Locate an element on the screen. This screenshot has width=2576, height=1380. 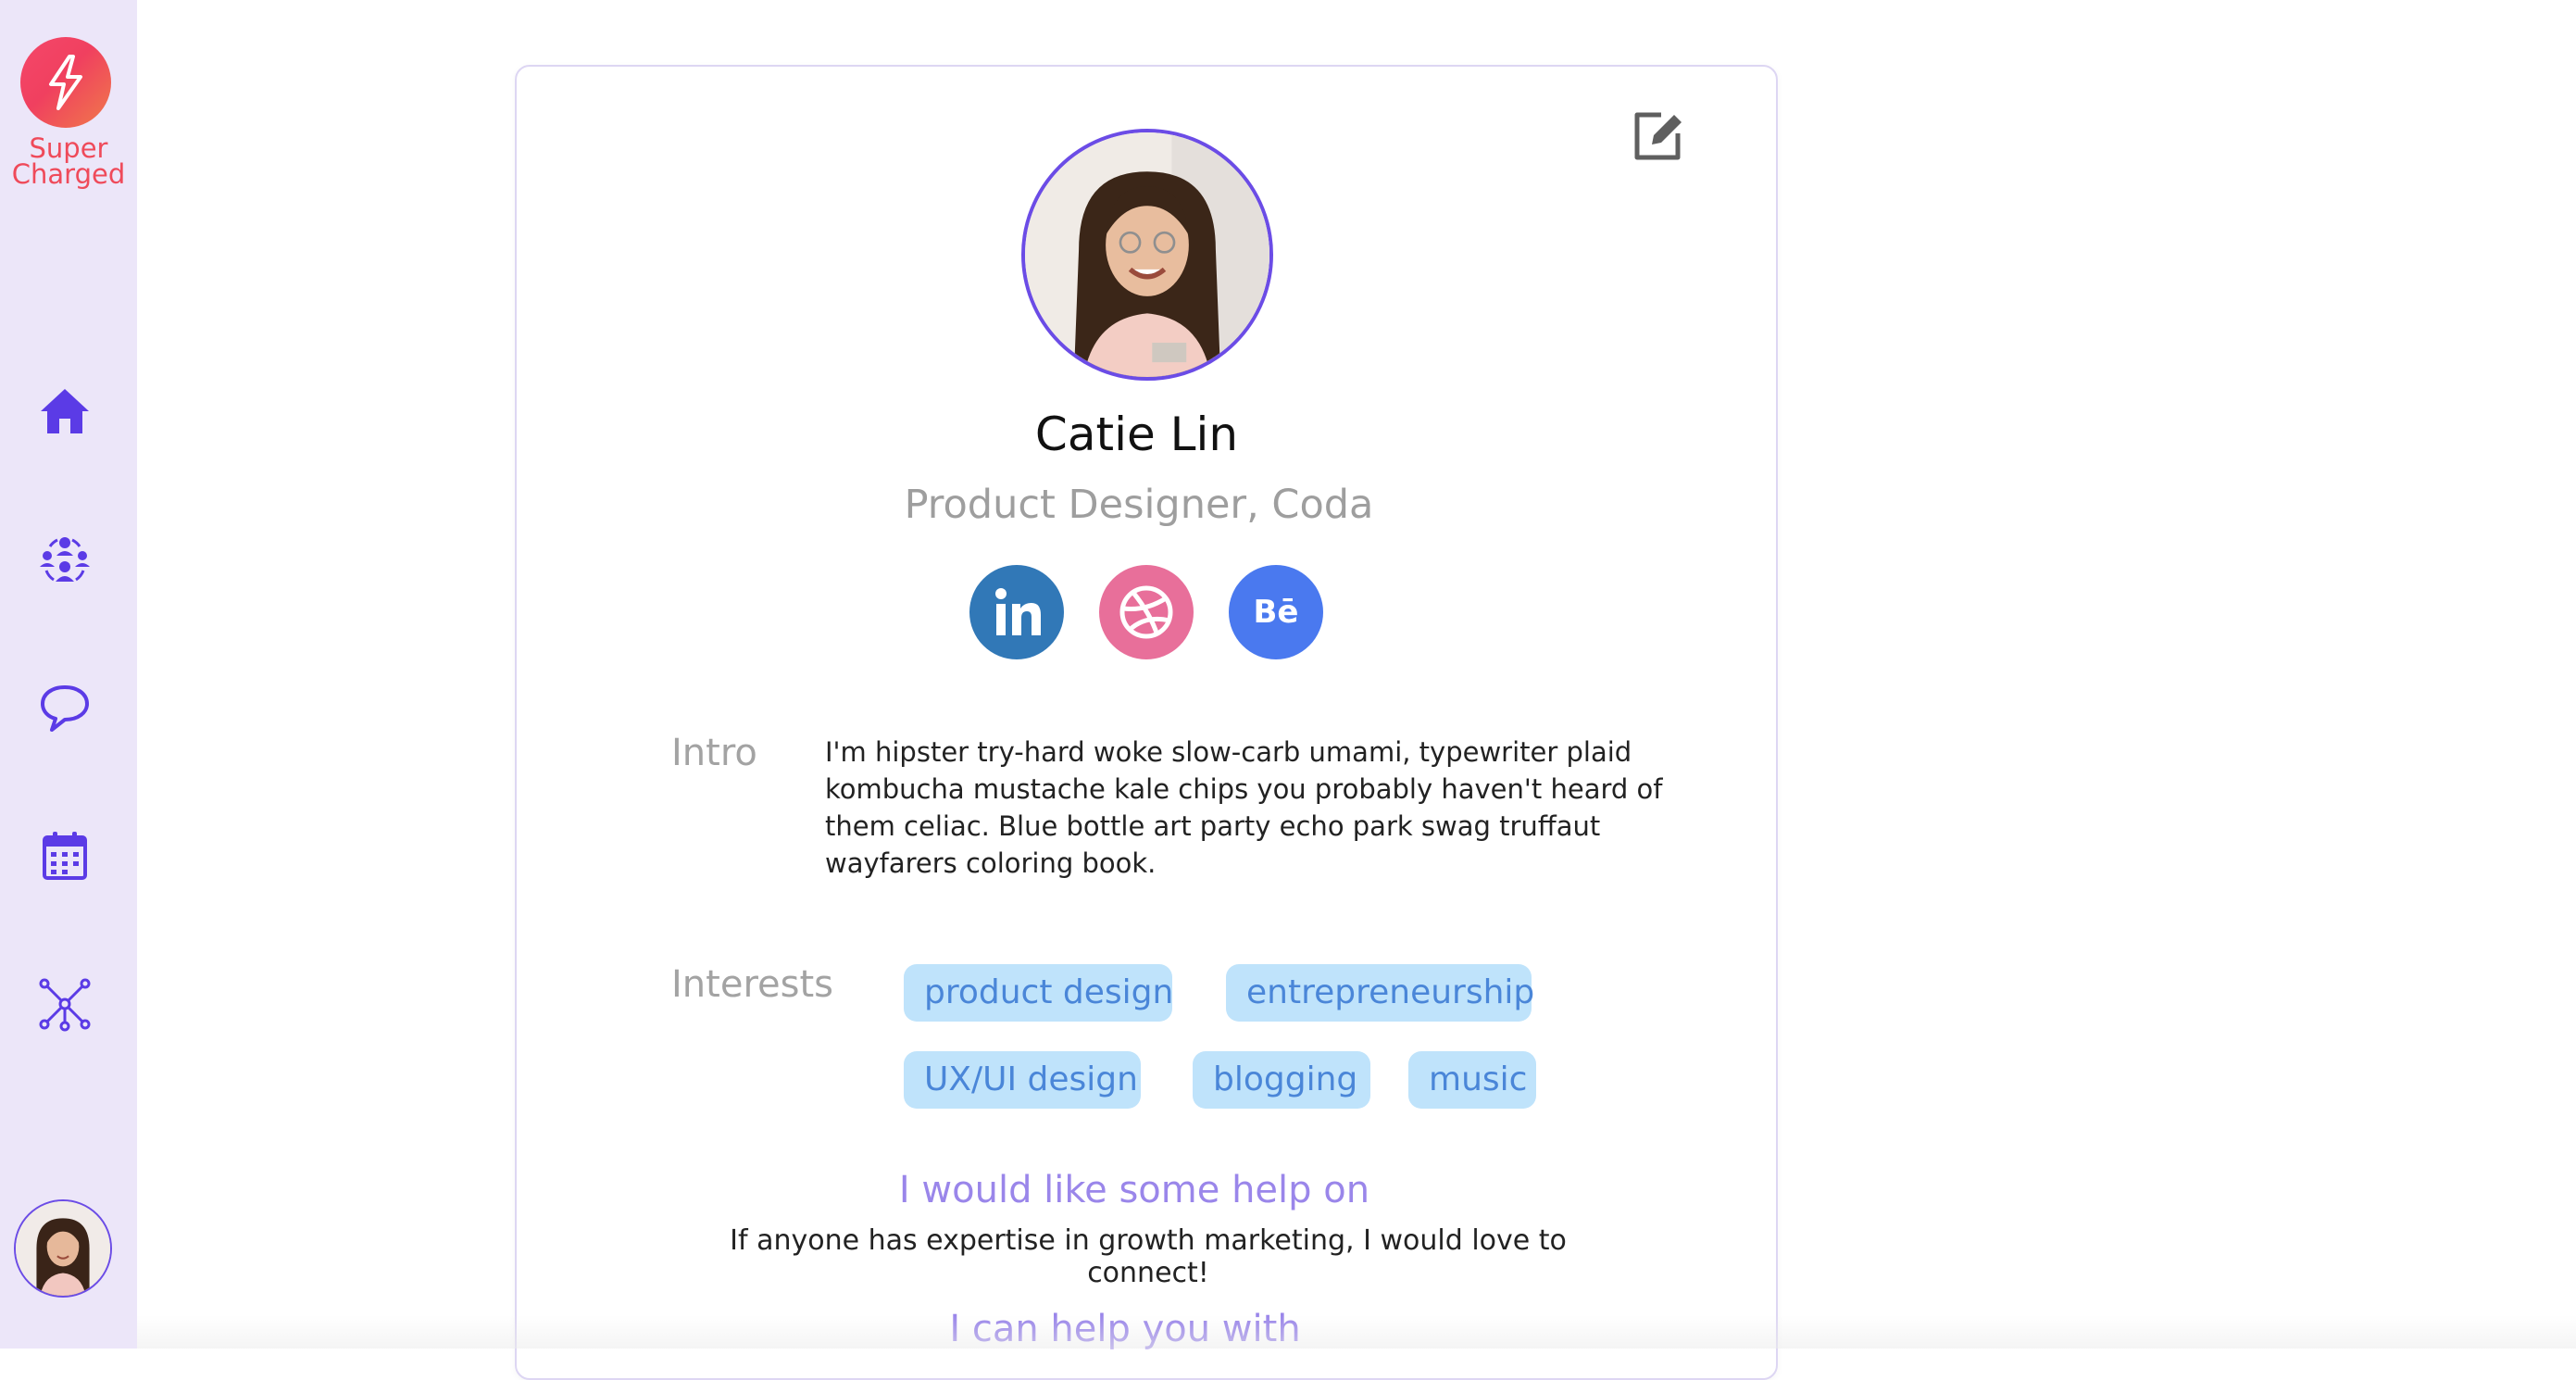
interest-tag: blogging is located at coordinates (1281, 1080).